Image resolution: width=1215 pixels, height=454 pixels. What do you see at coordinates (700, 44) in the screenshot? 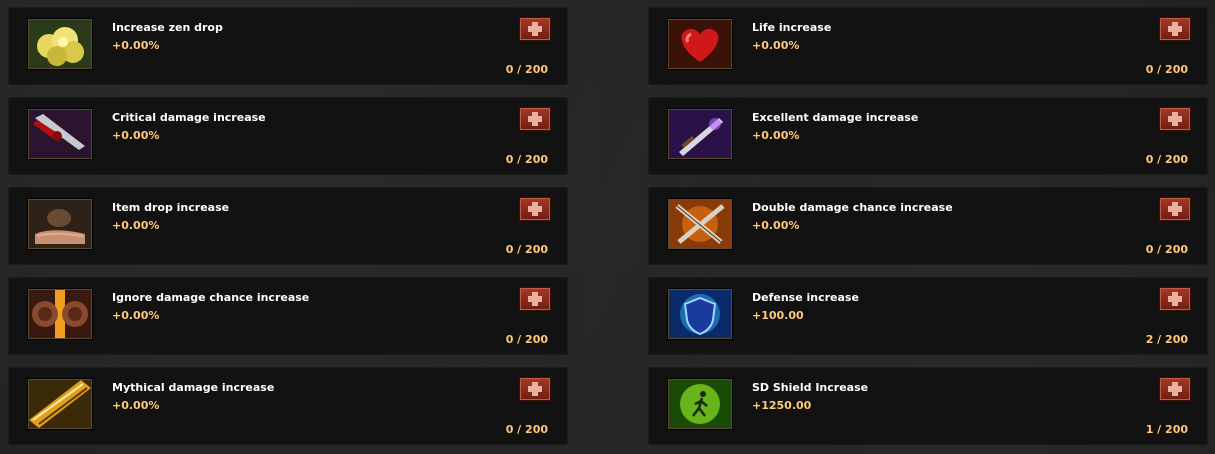
I see `heart-icon` at bounding box center [700, 44].